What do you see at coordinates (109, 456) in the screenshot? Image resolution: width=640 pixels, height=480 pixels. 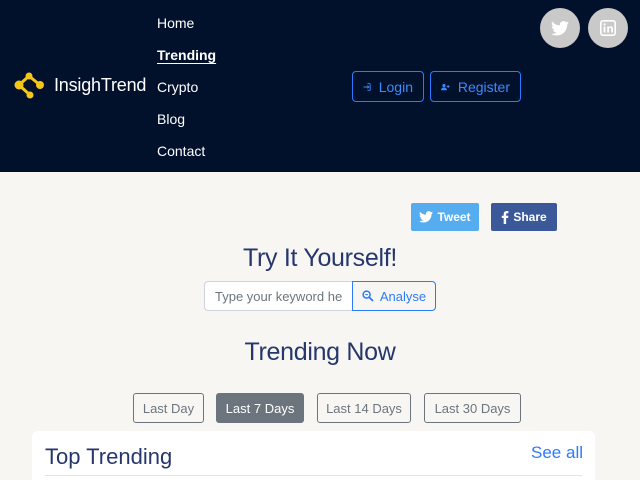 I see `top-trending-title: Top Trending` at bounding box center [109, 456].